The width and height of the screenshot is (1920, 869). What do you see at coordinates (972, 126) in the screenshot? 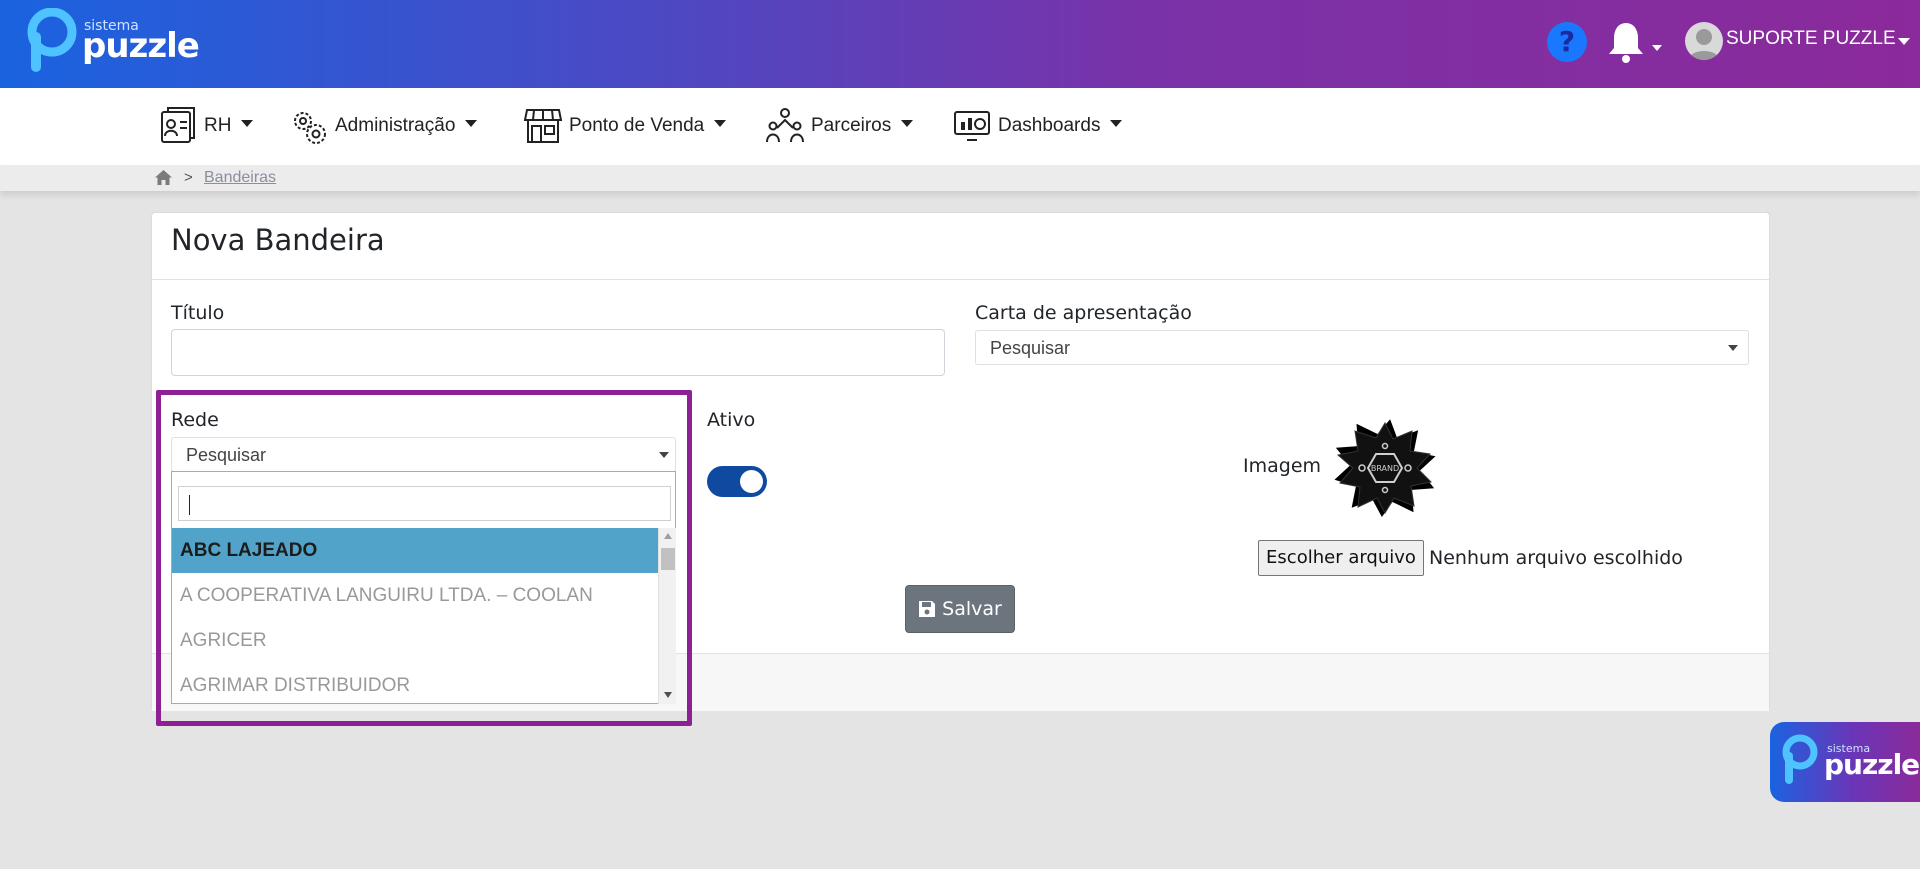
I see `monitor-chart-icon` at bounding box center [972, 126].